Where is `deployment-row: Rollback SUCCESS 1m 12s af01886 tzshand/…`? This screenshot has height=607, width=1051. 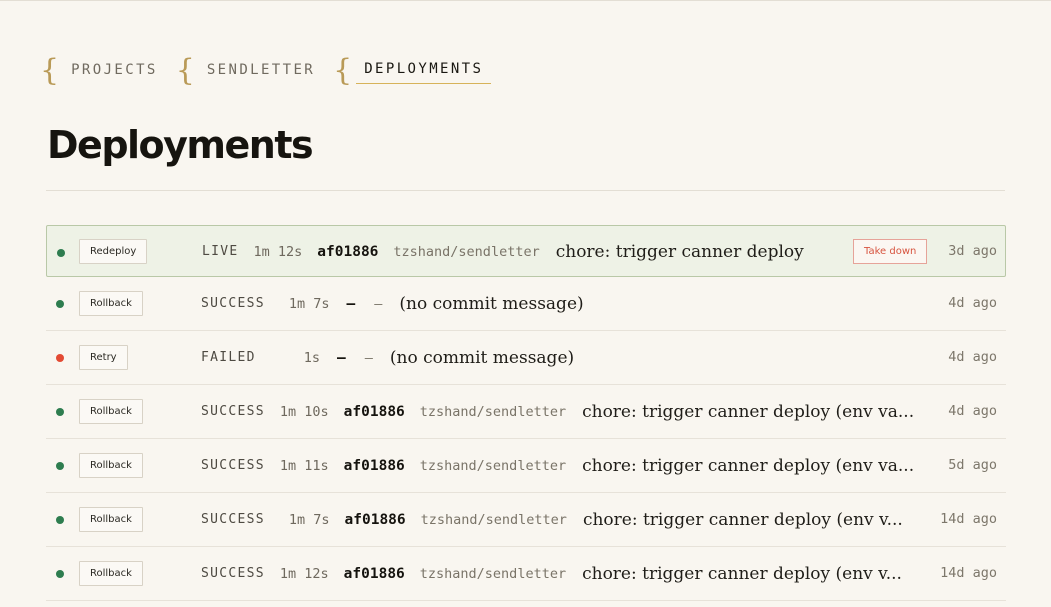 deployment-row: Rollback SUCCESS 1m 12s af01886 tzshand/… is located at coordinates (526, 574).